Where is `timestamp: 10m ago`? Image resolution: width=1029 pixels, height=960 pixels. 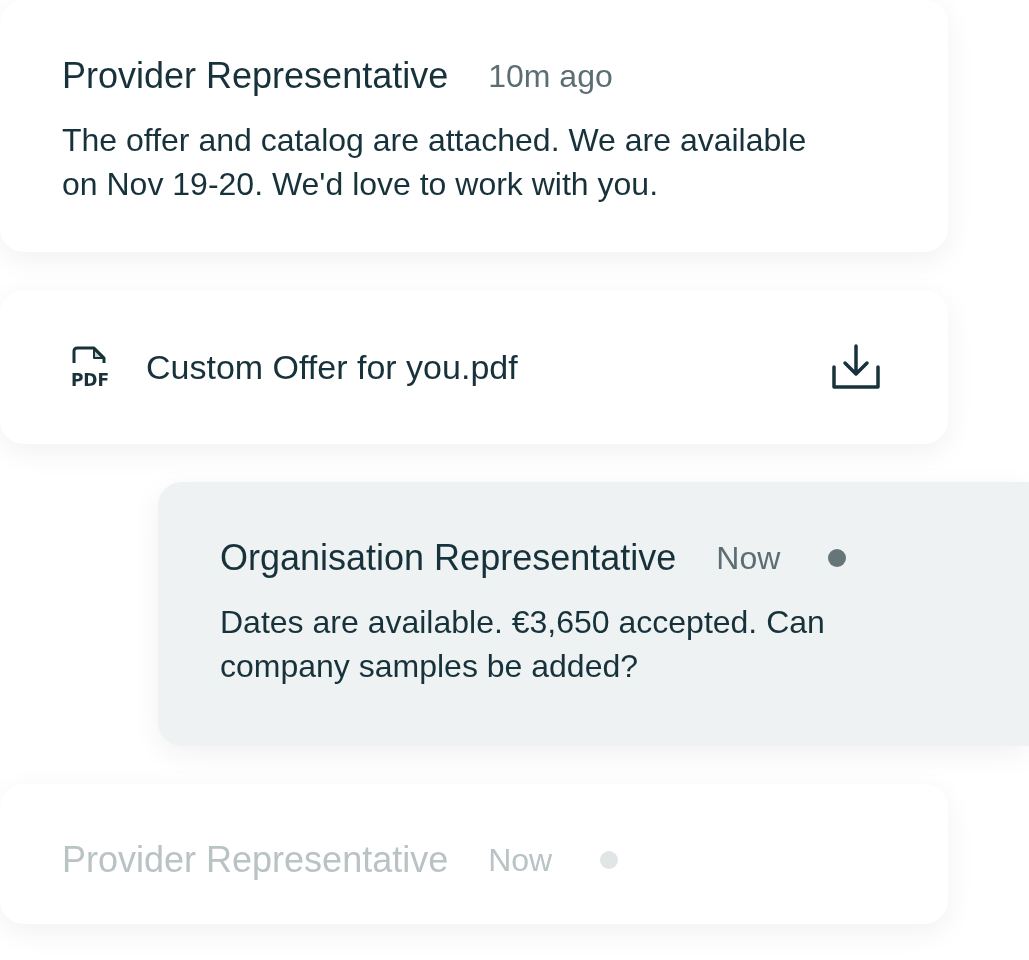
timestamp: 10m ago is located at coordinates (550, 76).